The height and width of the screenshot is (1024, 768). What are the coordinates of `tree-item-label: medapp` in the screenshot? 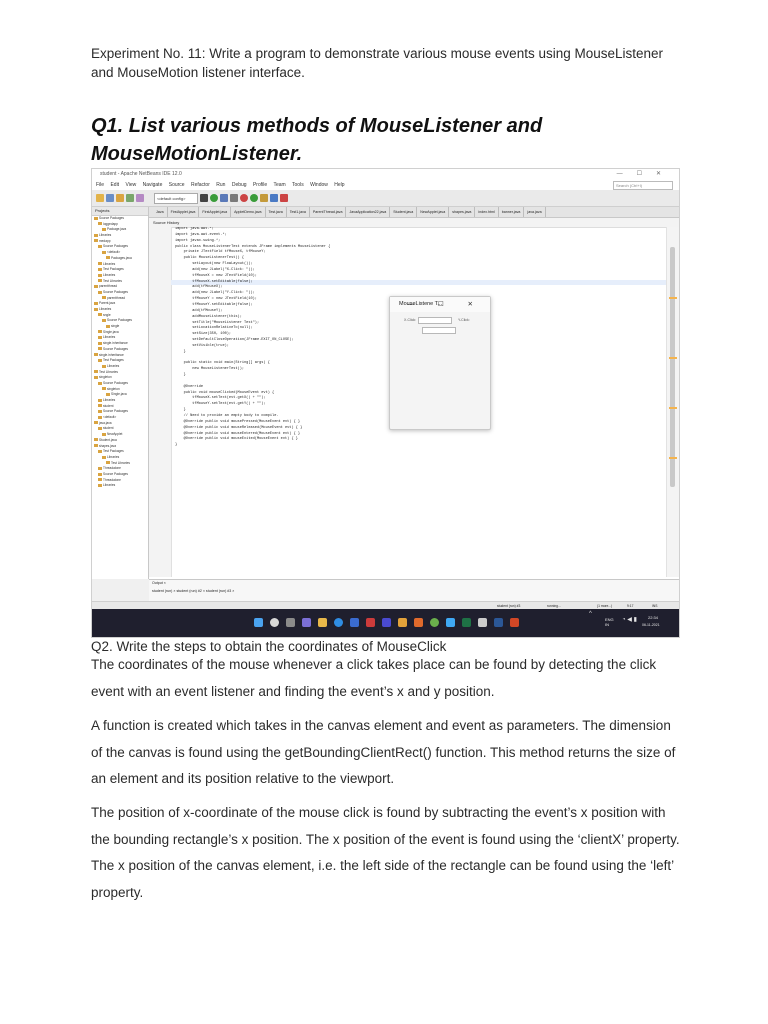 It's located at (105, 240).